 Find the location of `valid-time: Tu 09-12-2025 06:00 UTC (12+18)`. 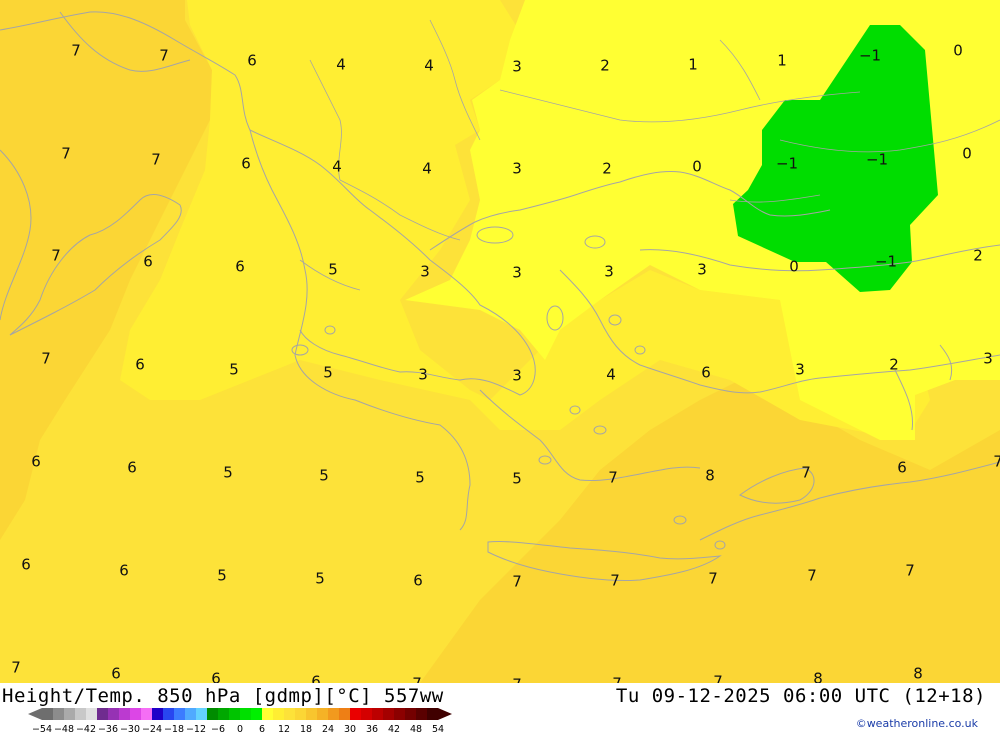

valid-time: Tu 09-12-2025 06:00 UTC (12+18) is located at coordinates (800, 696).